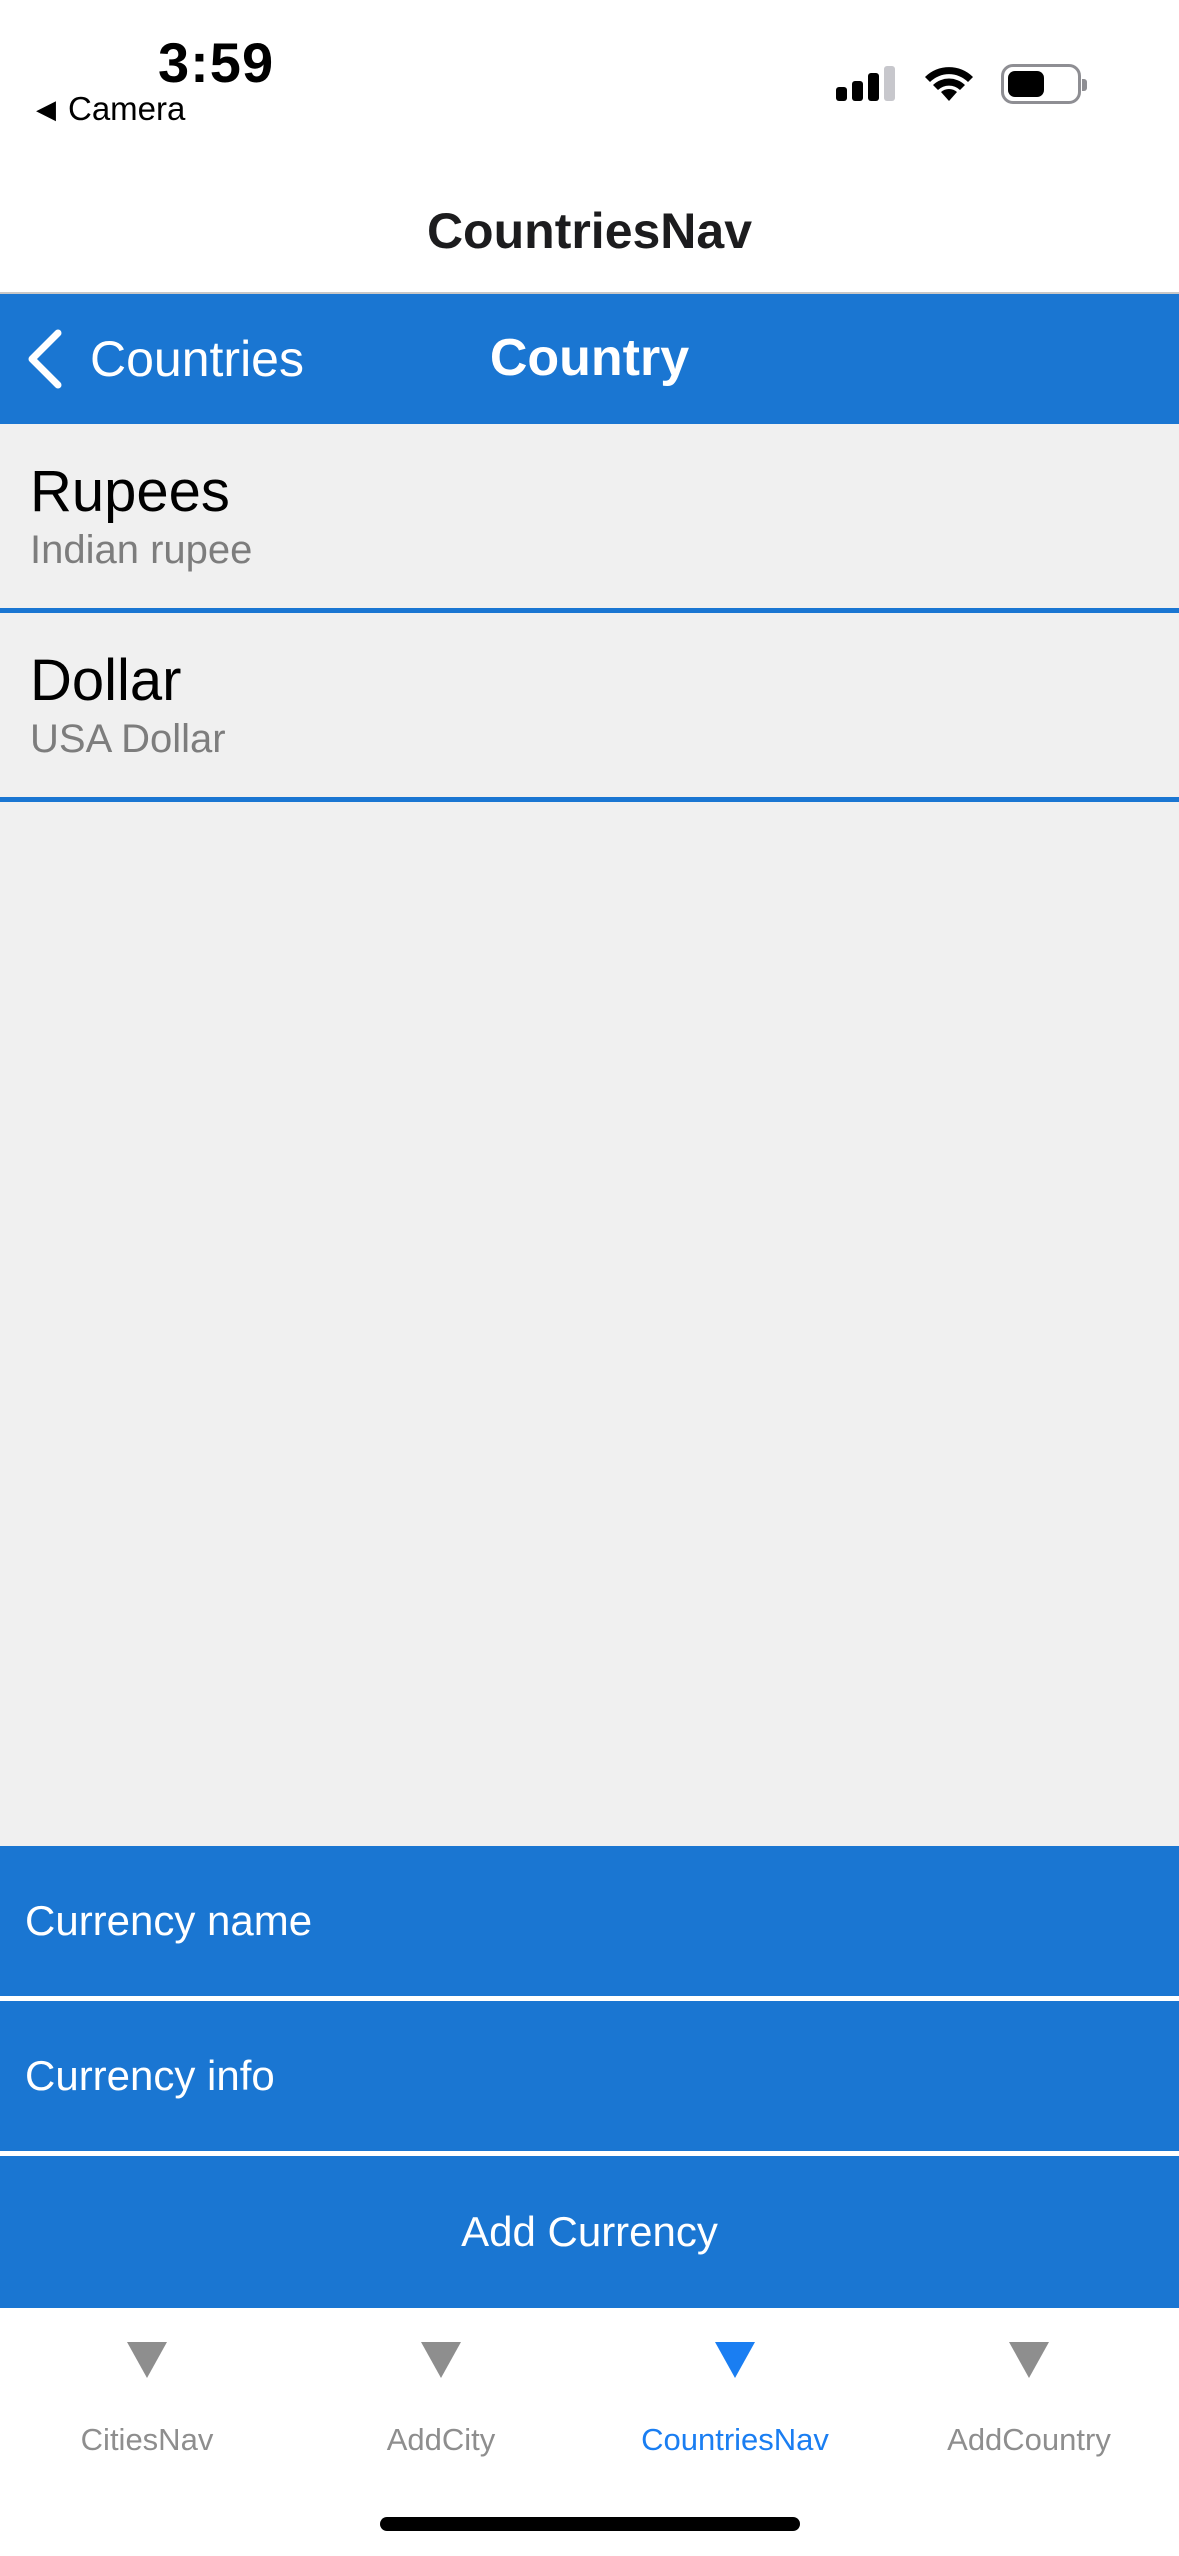 This screenshot has height=2556, width=1179. I want to click on tab-page-header: CountriesNav, so click(589, 222).